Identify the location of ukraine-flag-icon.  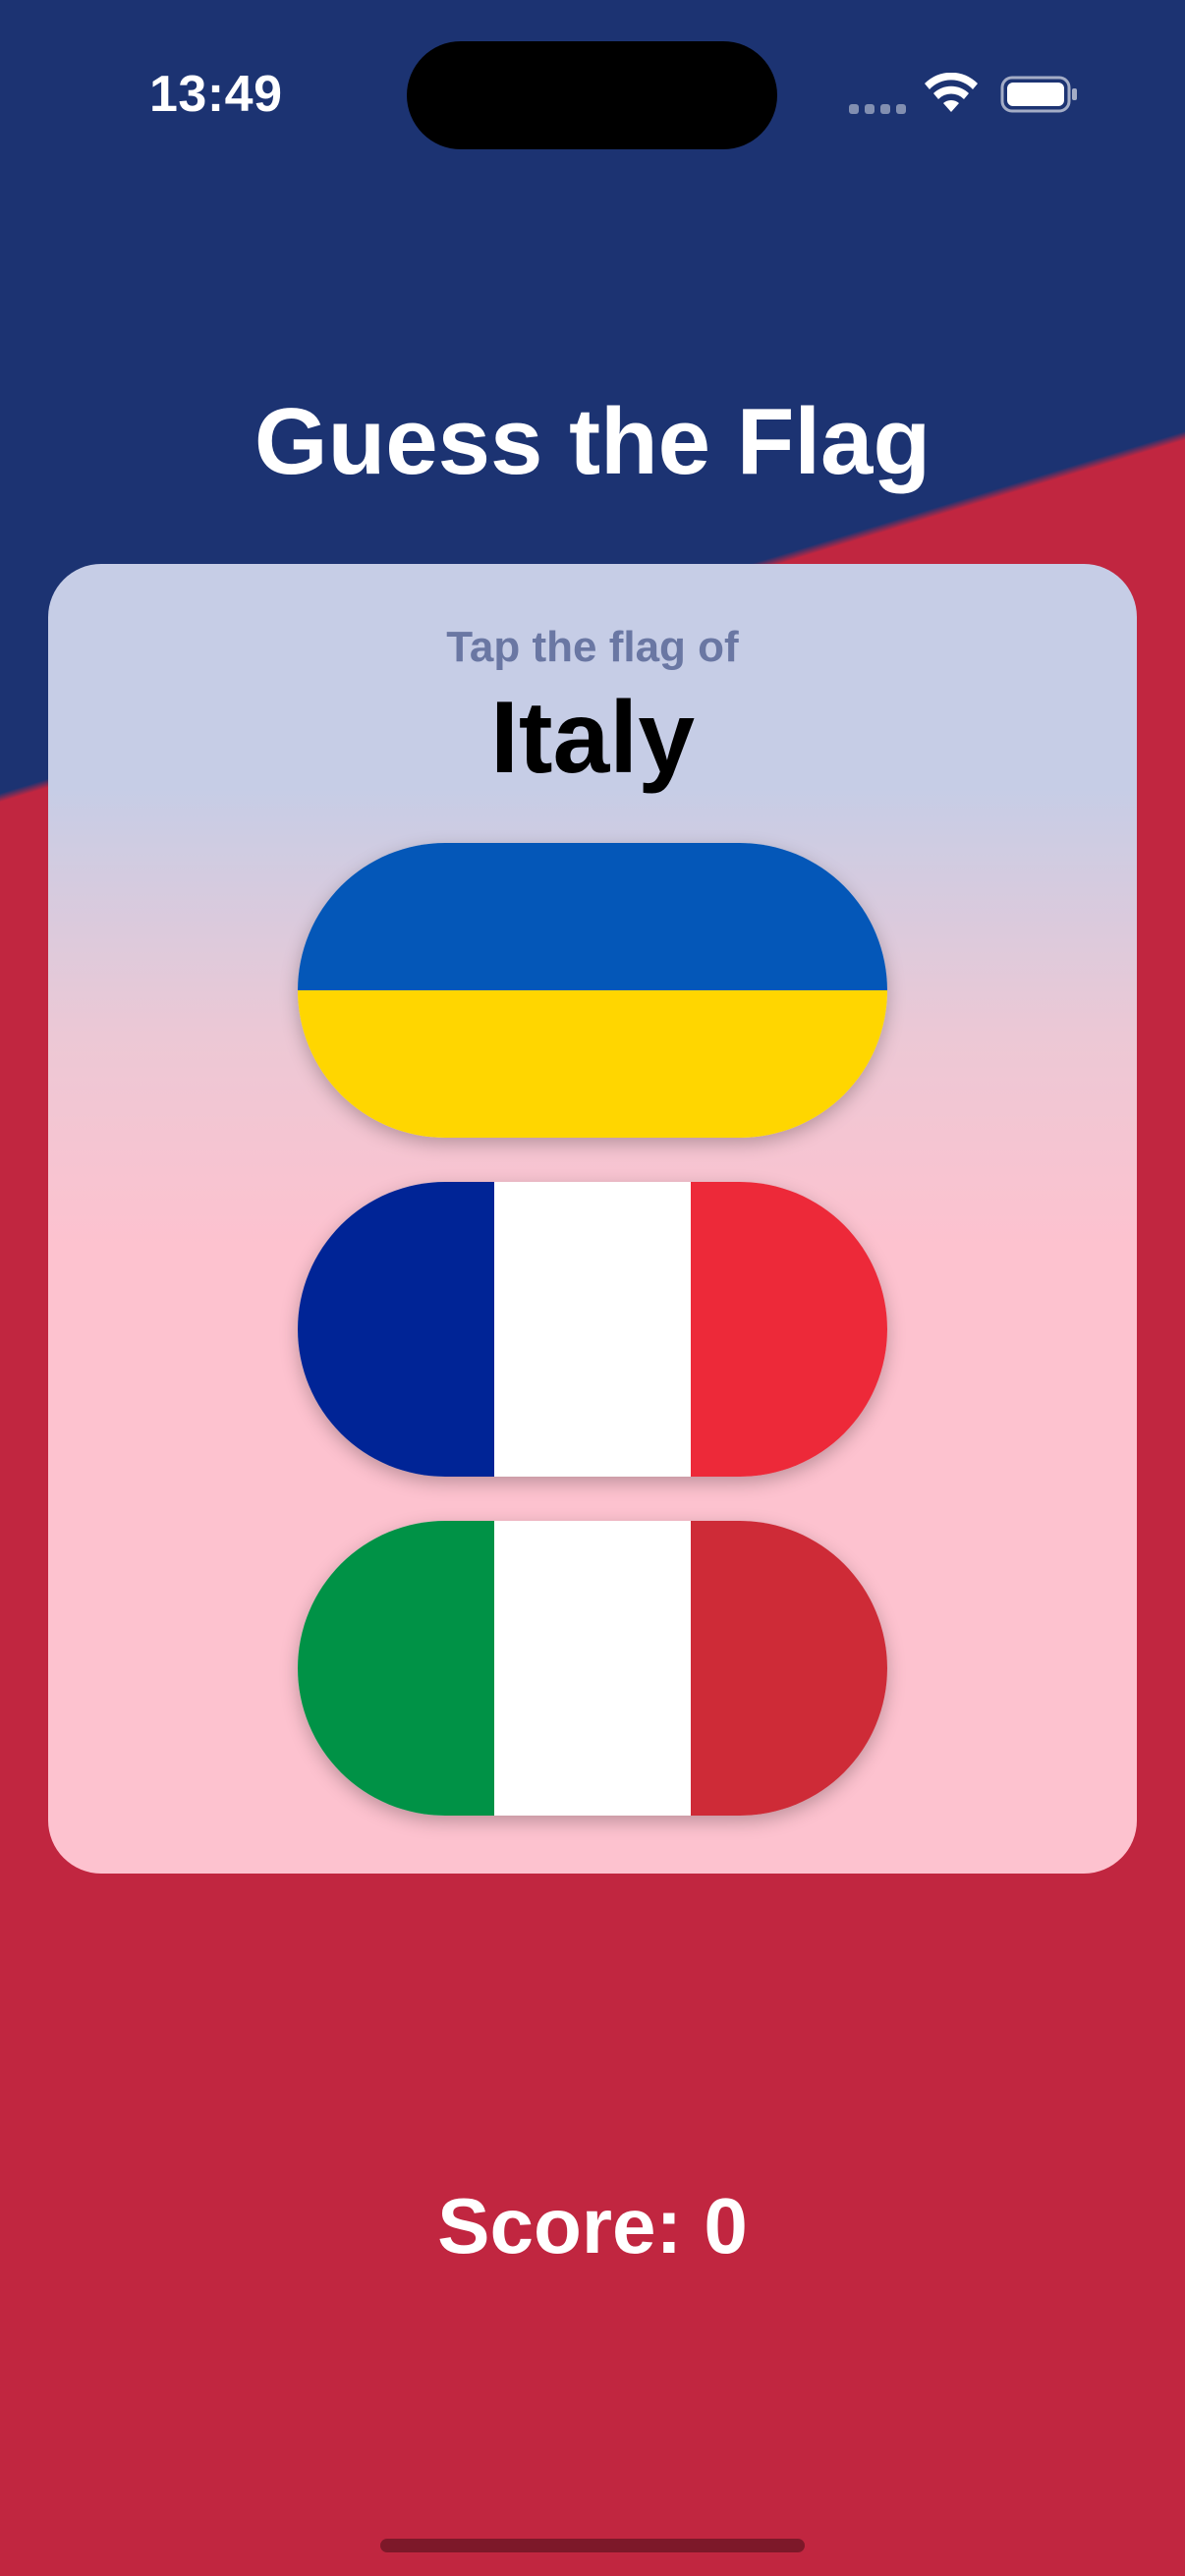
(592, 916).